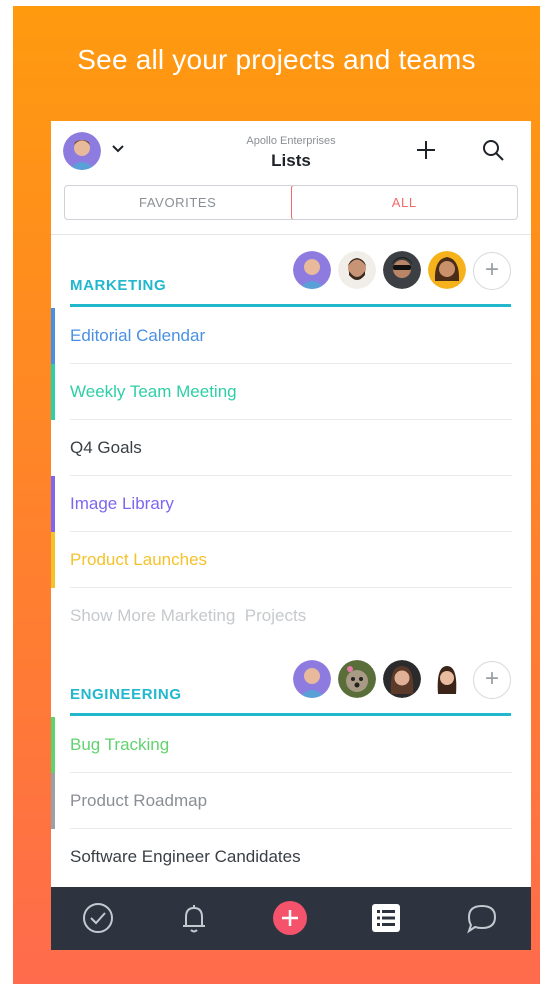 This screenshot has width=553, height=984. I want to click on add-icon, so click(290, 918).